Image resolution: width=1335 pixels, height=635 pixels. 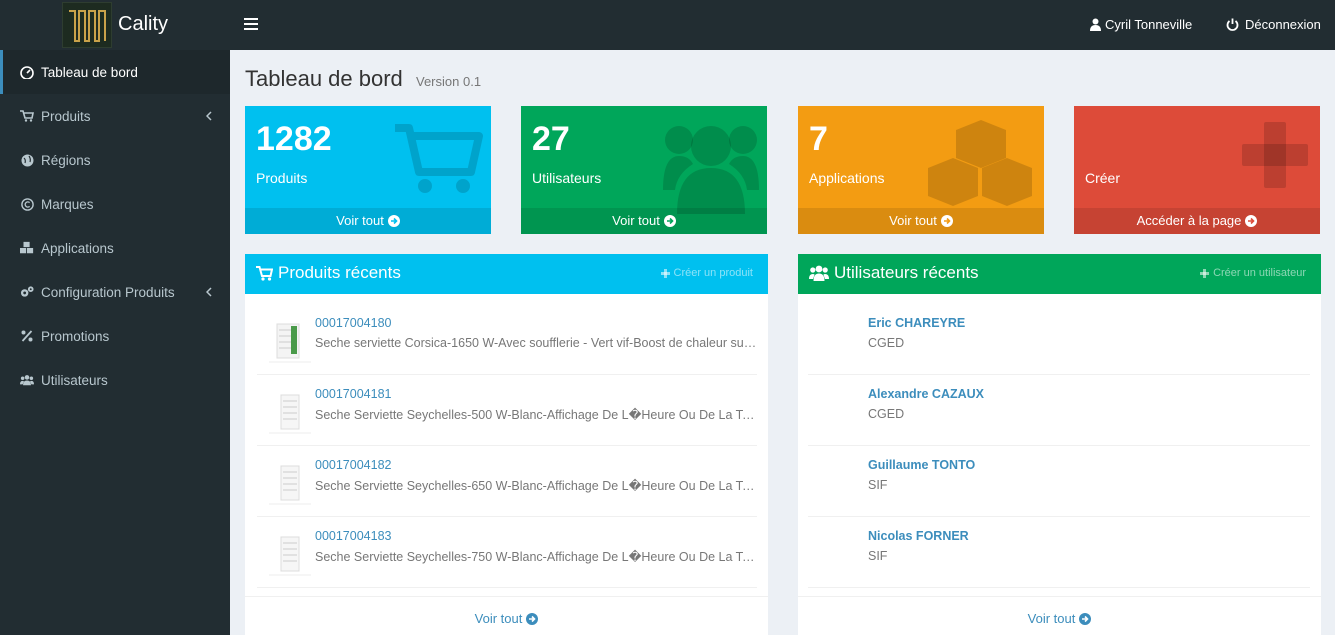 What do you see at coordinates (353, 465) in the screenshot?
I see `product-code-link: 00017004182` at bounding box center [353, 465].